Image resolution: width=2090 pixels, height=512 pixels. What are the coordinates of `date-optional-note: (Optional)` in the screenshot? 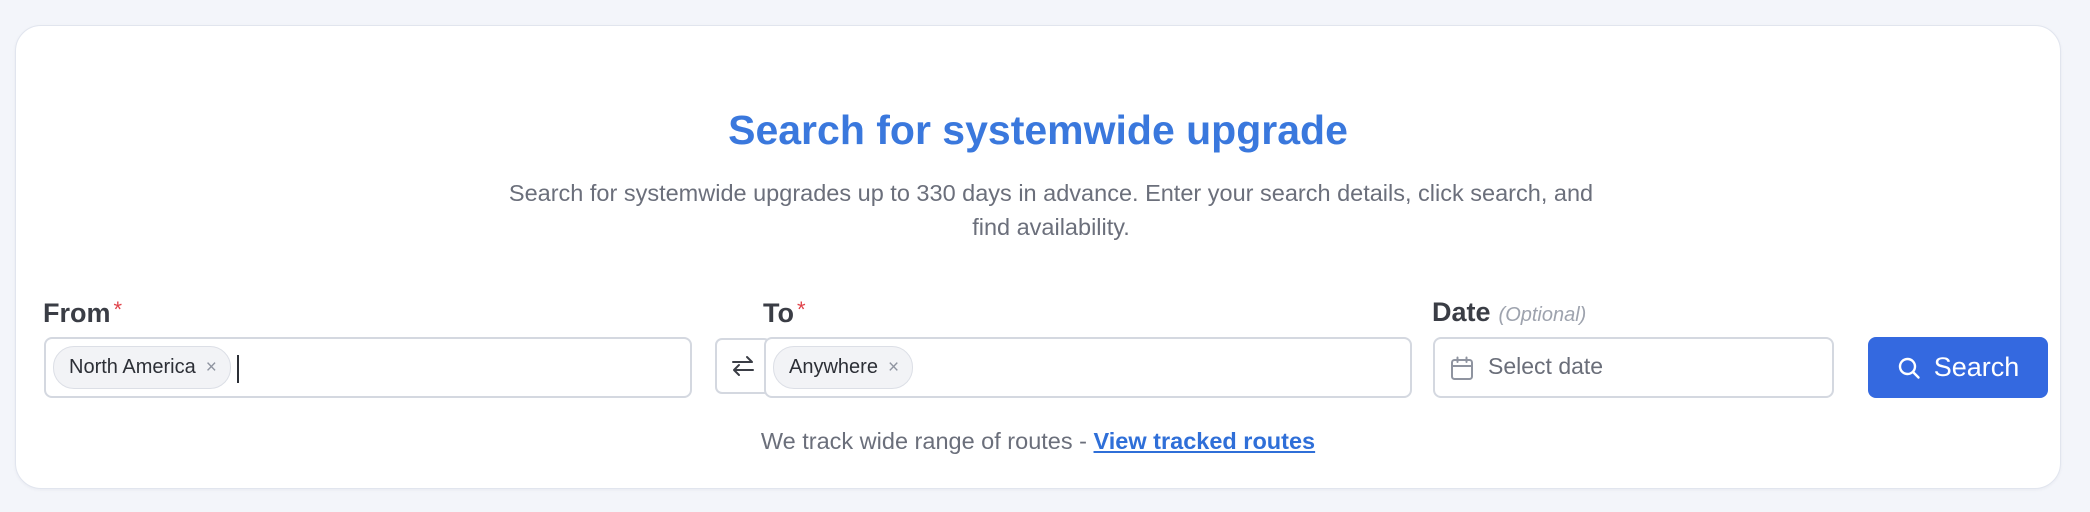 It's located at (1542, 315).